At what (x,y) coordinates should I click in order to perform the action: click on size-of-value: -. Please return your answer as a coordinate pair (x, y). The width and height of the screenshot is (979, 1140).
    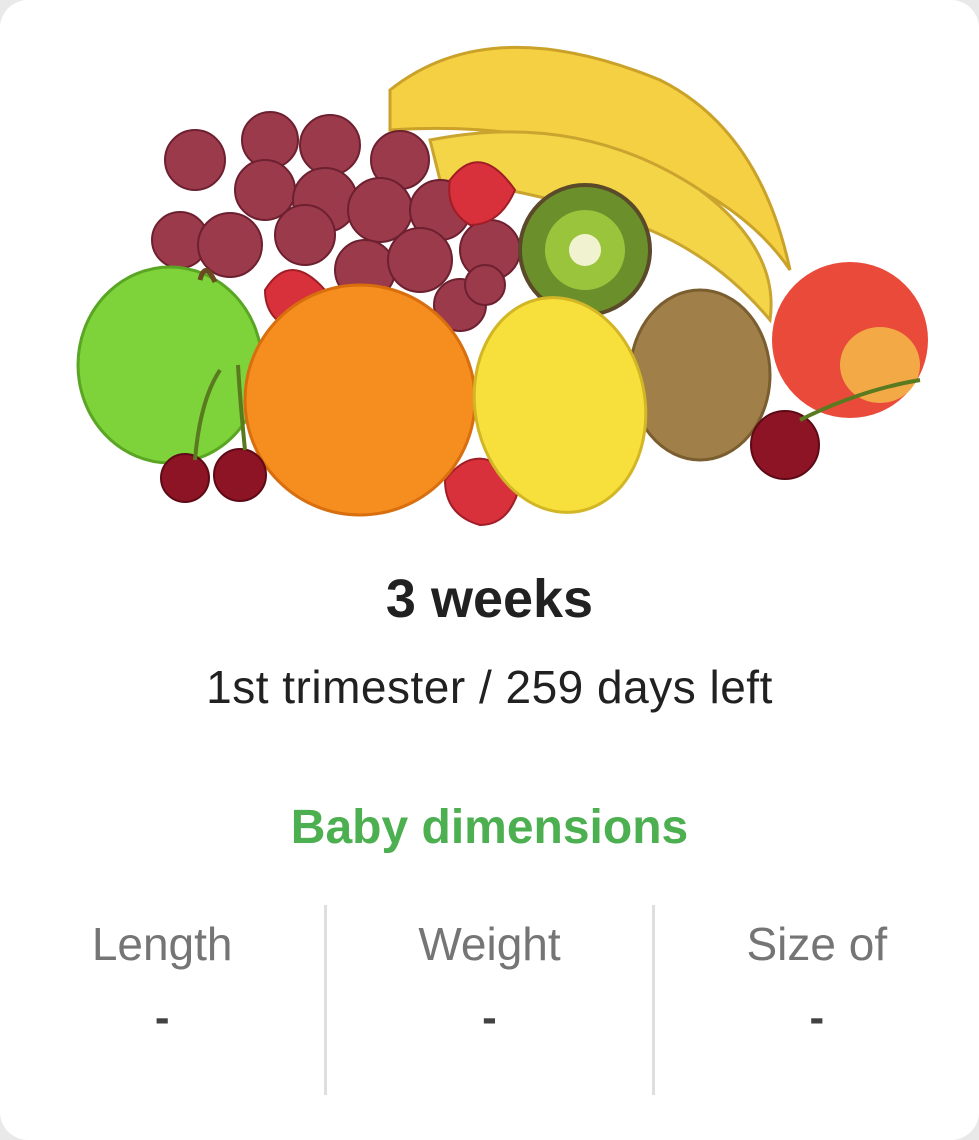
    Looking at the image, I should click on (817, 1017).